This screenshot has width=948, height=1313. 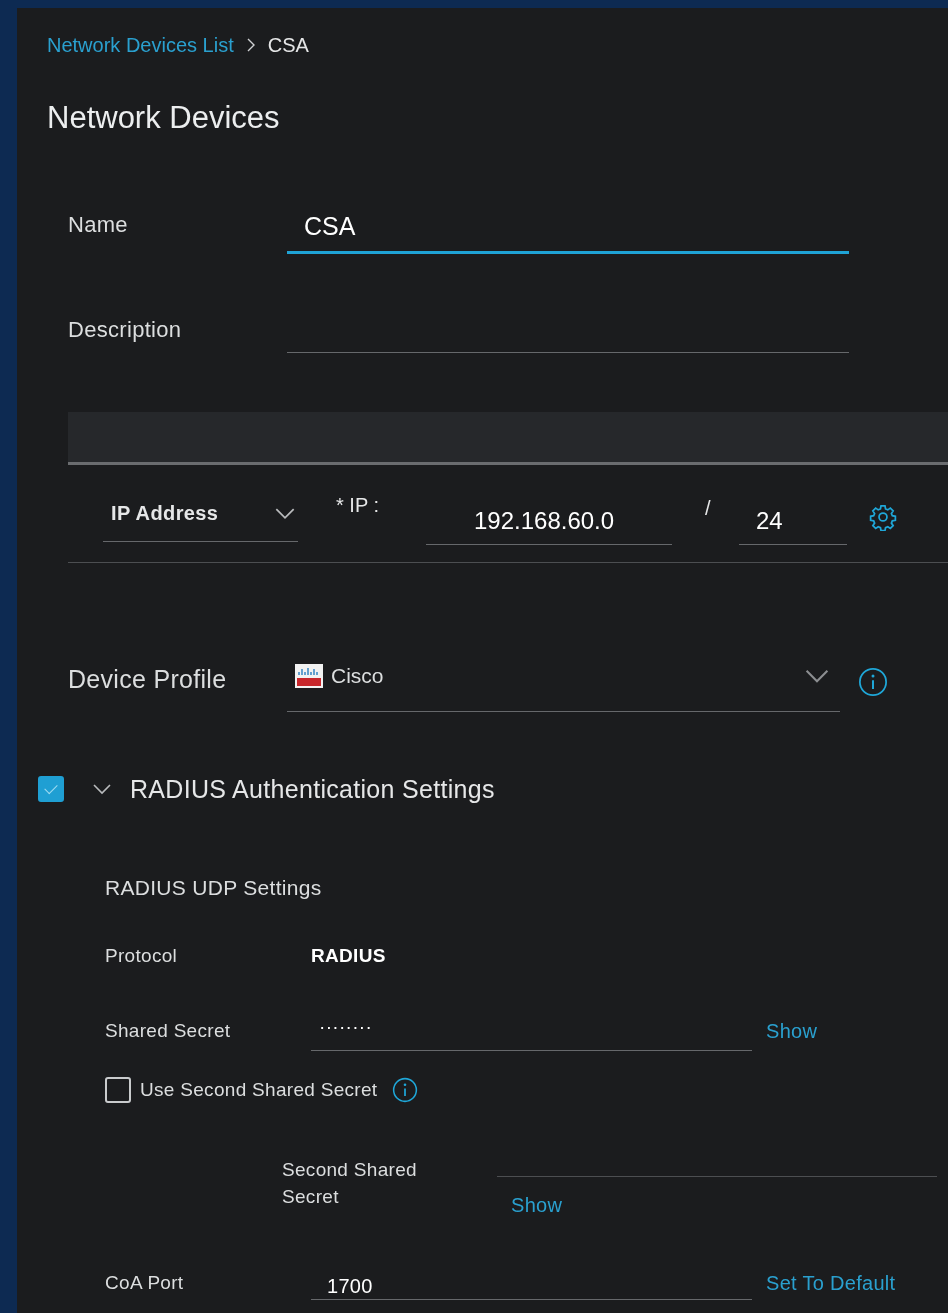 What do you see at coordinates (531, 1031) in the screenshot?
I see `password-field: ········` at bounding box center [531, 1031].